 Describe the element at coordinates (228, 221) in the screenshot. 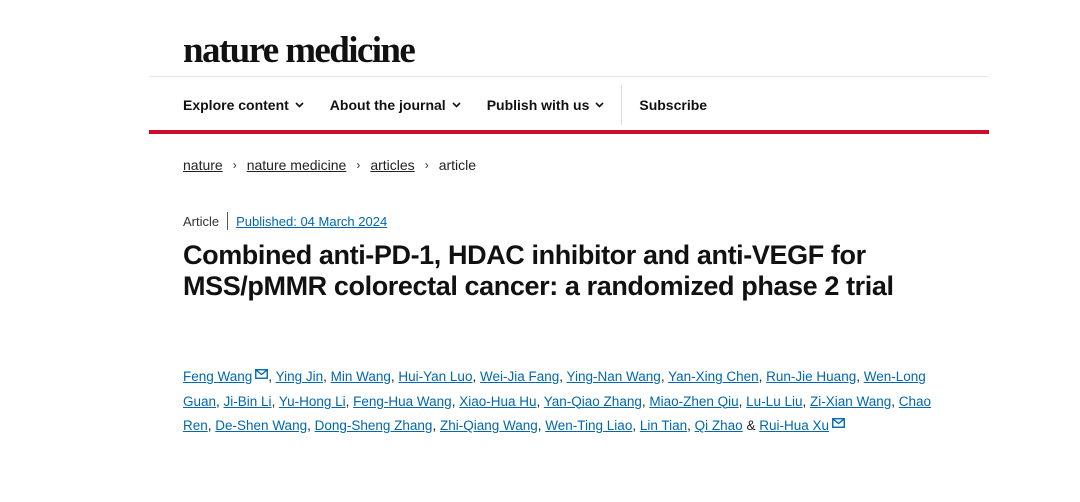

I see `meta-divider` at that location.